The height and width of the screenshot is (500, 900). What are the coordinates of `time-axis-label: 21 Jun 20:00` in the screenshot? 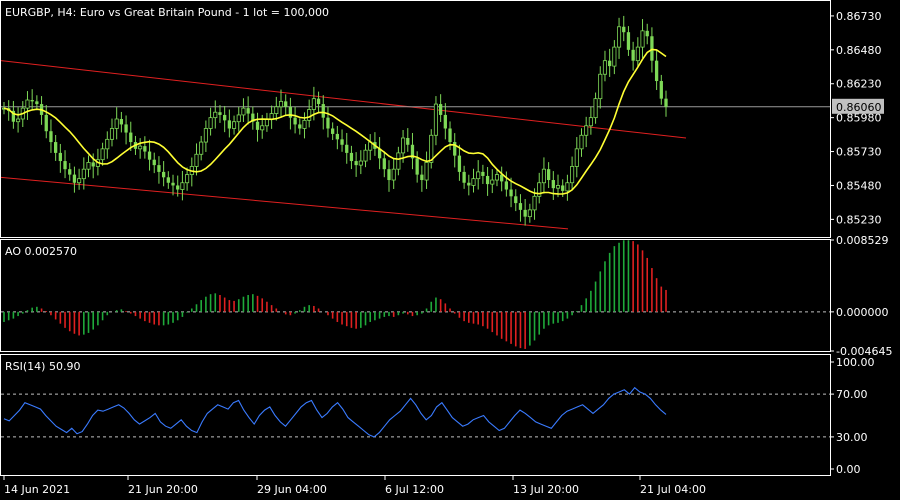 It's located at (163, 489).